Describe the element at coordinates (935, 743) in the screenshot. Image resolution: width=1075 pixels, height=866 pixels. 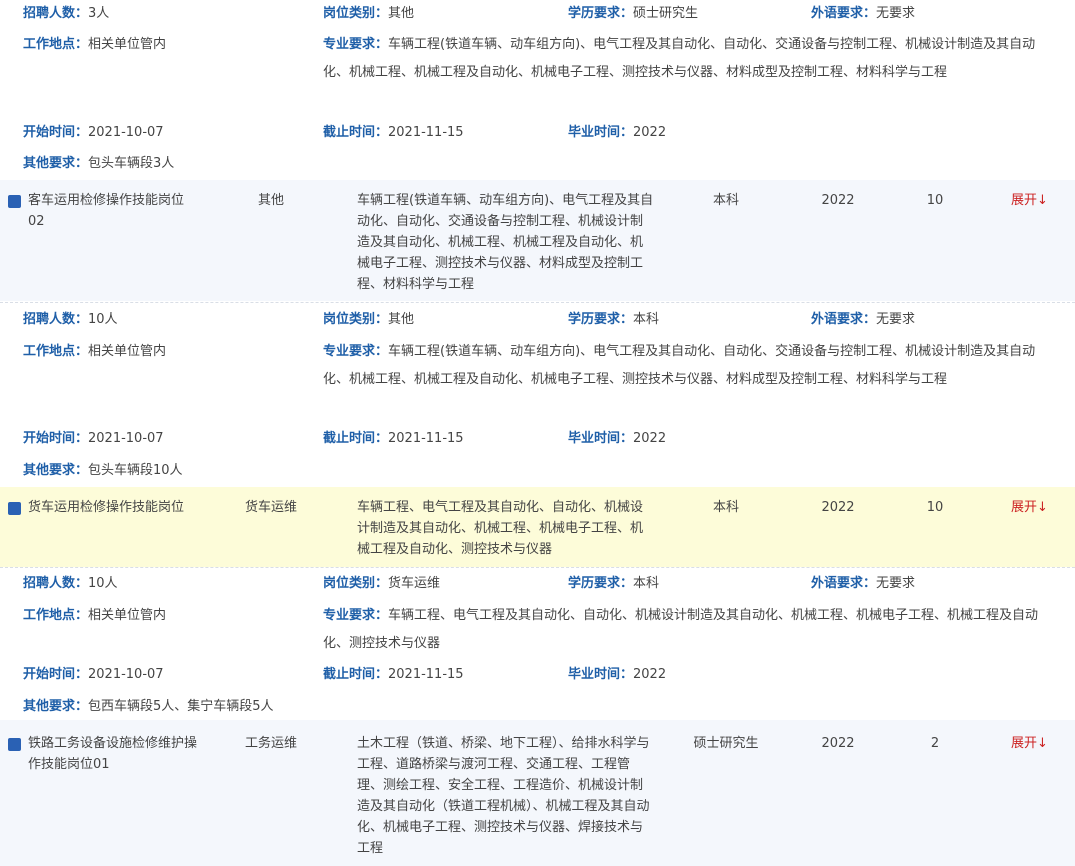
I see `job-recruit-count: 2` at that location.